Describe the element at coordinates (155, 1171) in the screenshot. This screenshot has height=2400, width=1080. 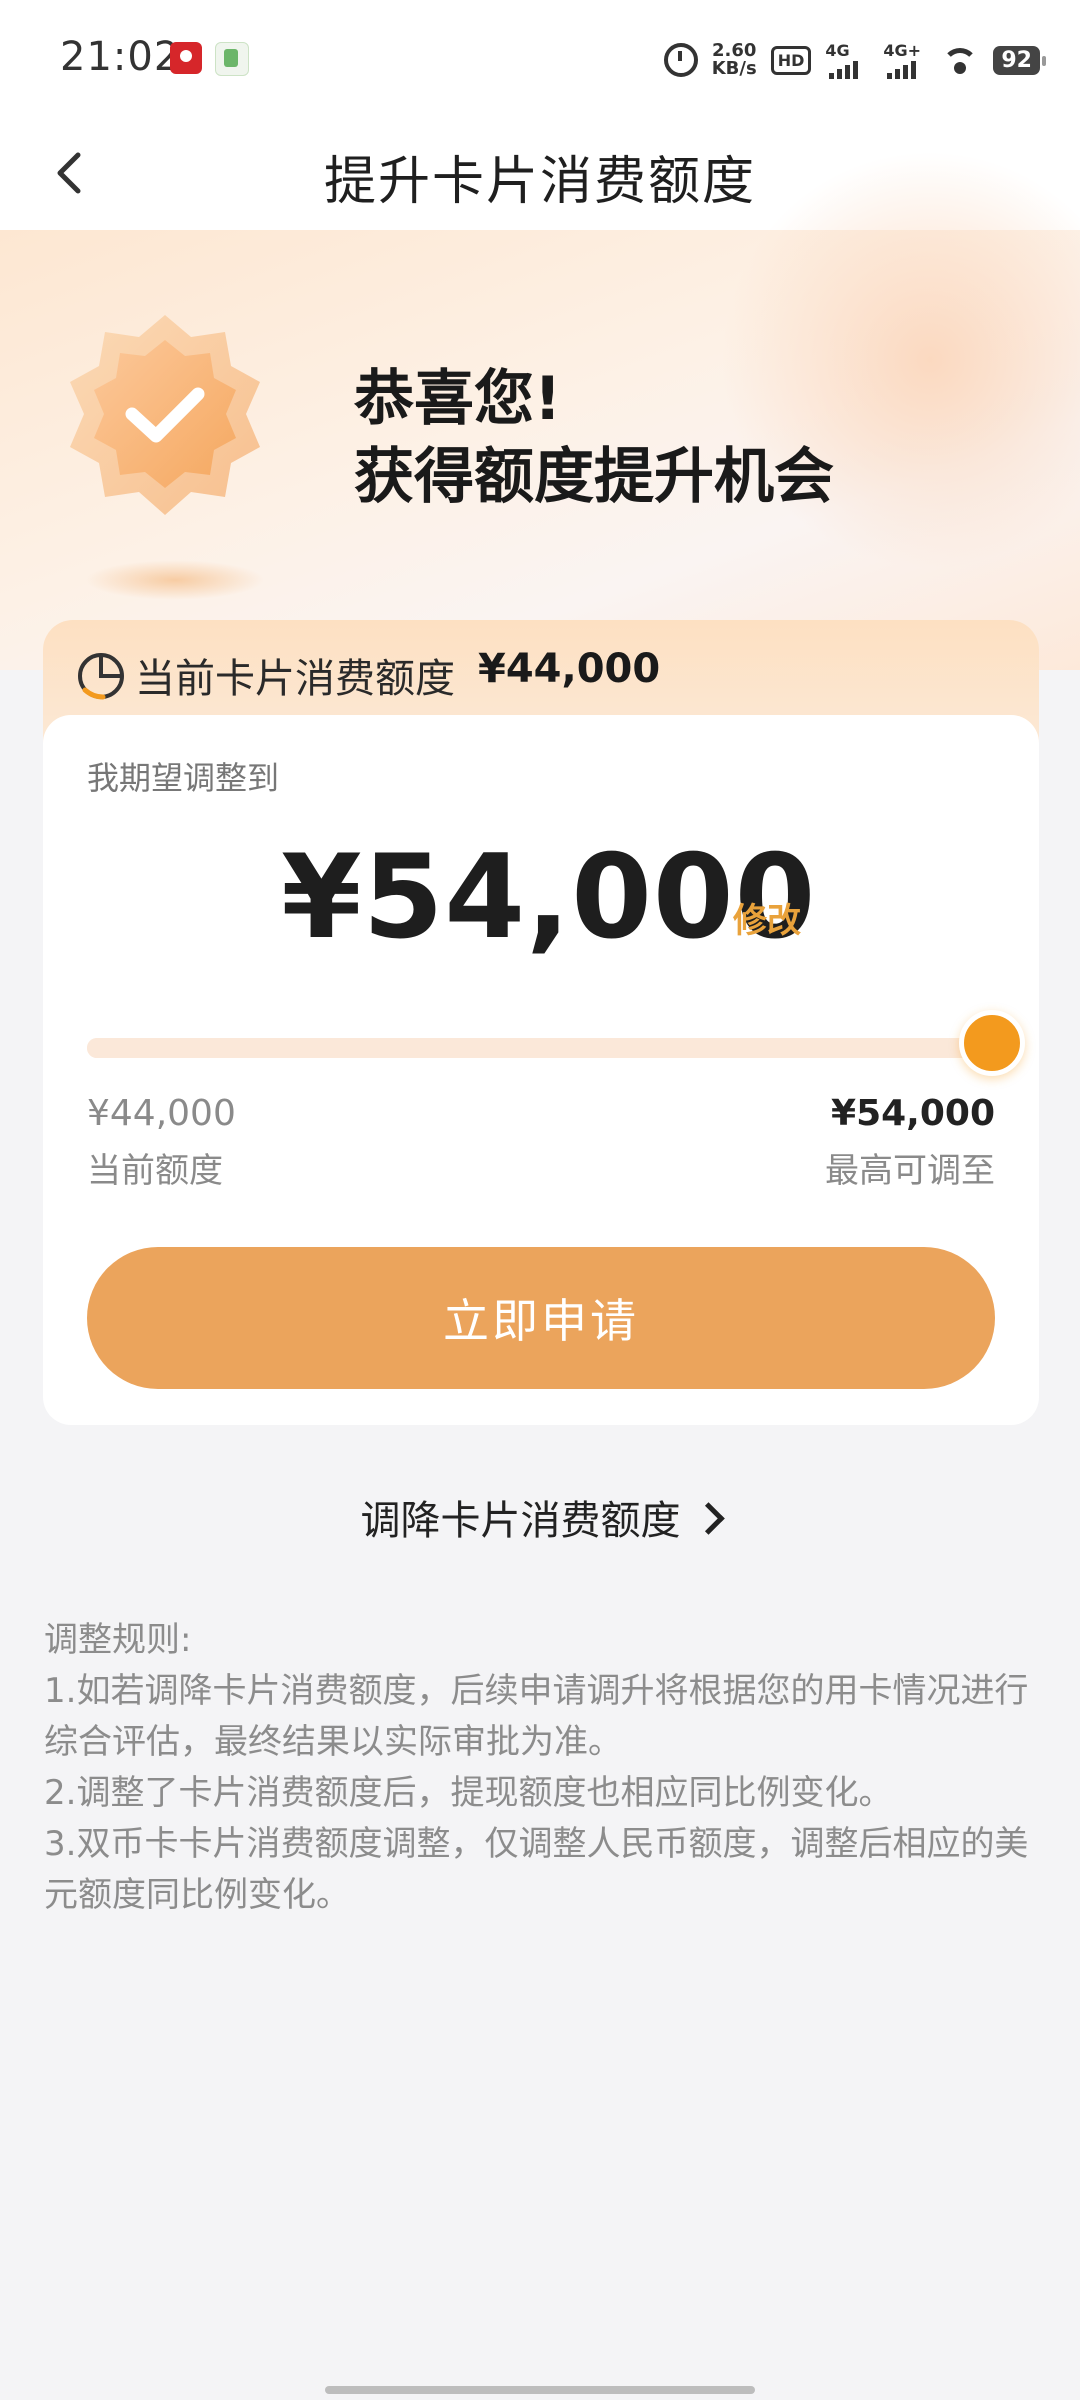
I see `min-label: 当前额度` at that location.